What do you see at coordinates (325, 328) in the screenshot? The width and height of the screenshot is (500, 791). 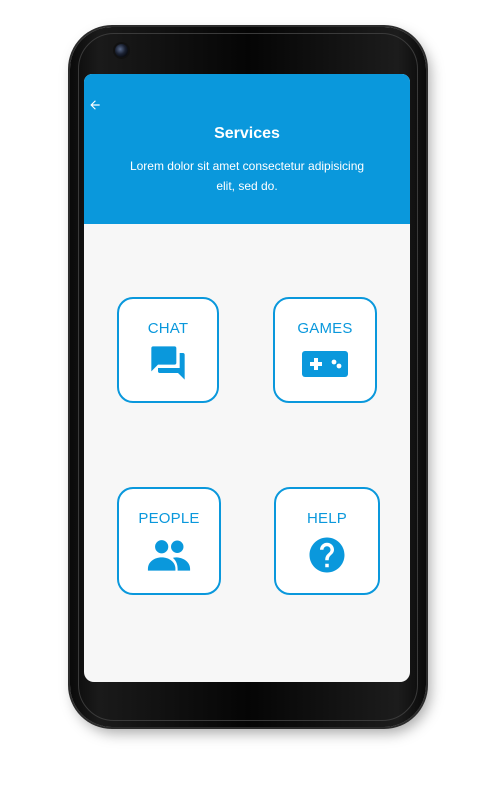 I see `games-label: GAMES` at bounding box center [325, 328].